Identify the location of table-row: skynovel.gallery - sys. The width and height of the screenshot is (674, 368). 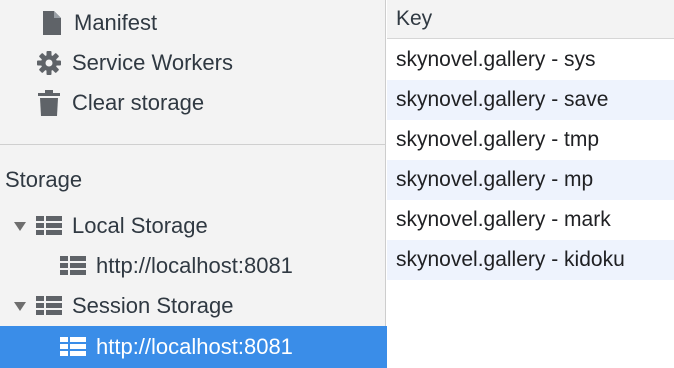
(530, 60).